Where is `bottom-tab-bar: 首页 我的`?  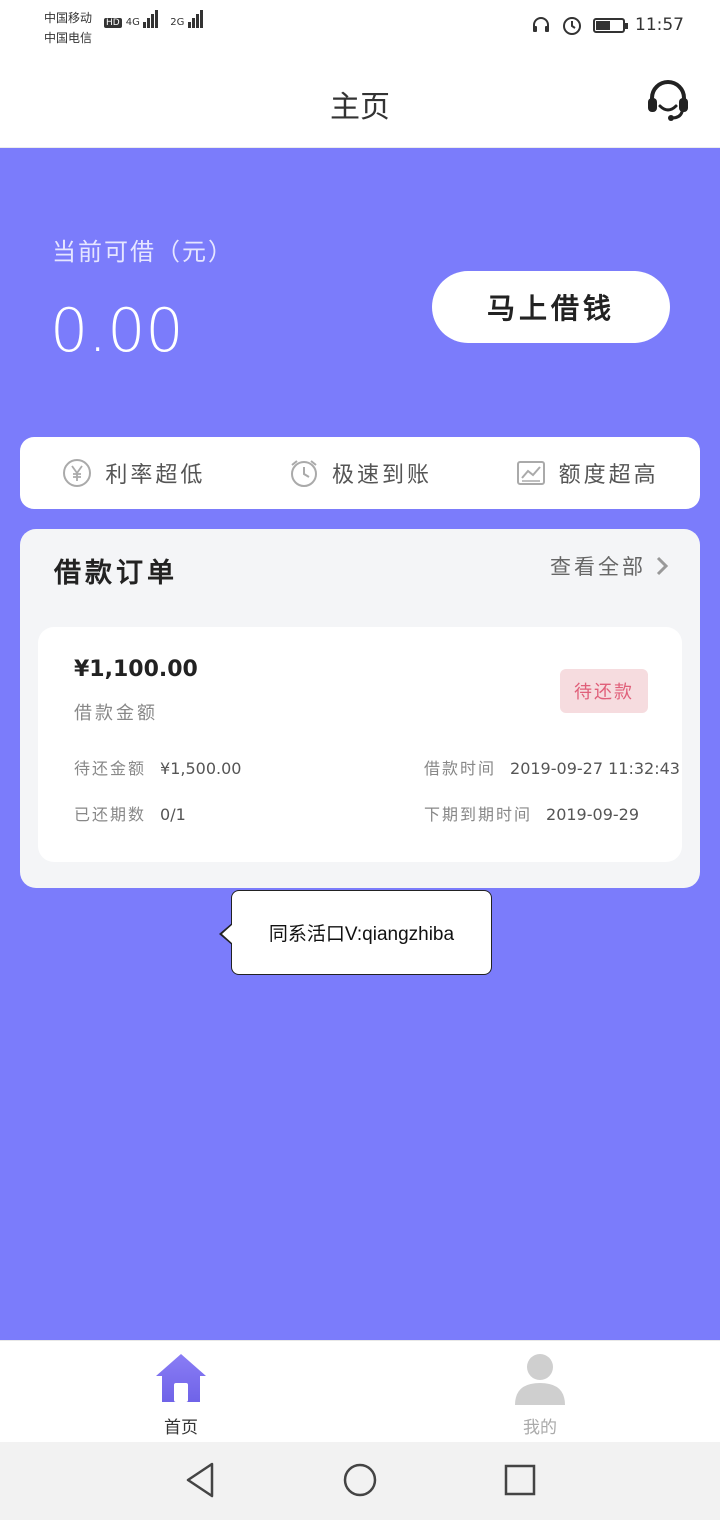
bottom-tab-bar: 首页 我的 is located at coordinates (360, 1391).